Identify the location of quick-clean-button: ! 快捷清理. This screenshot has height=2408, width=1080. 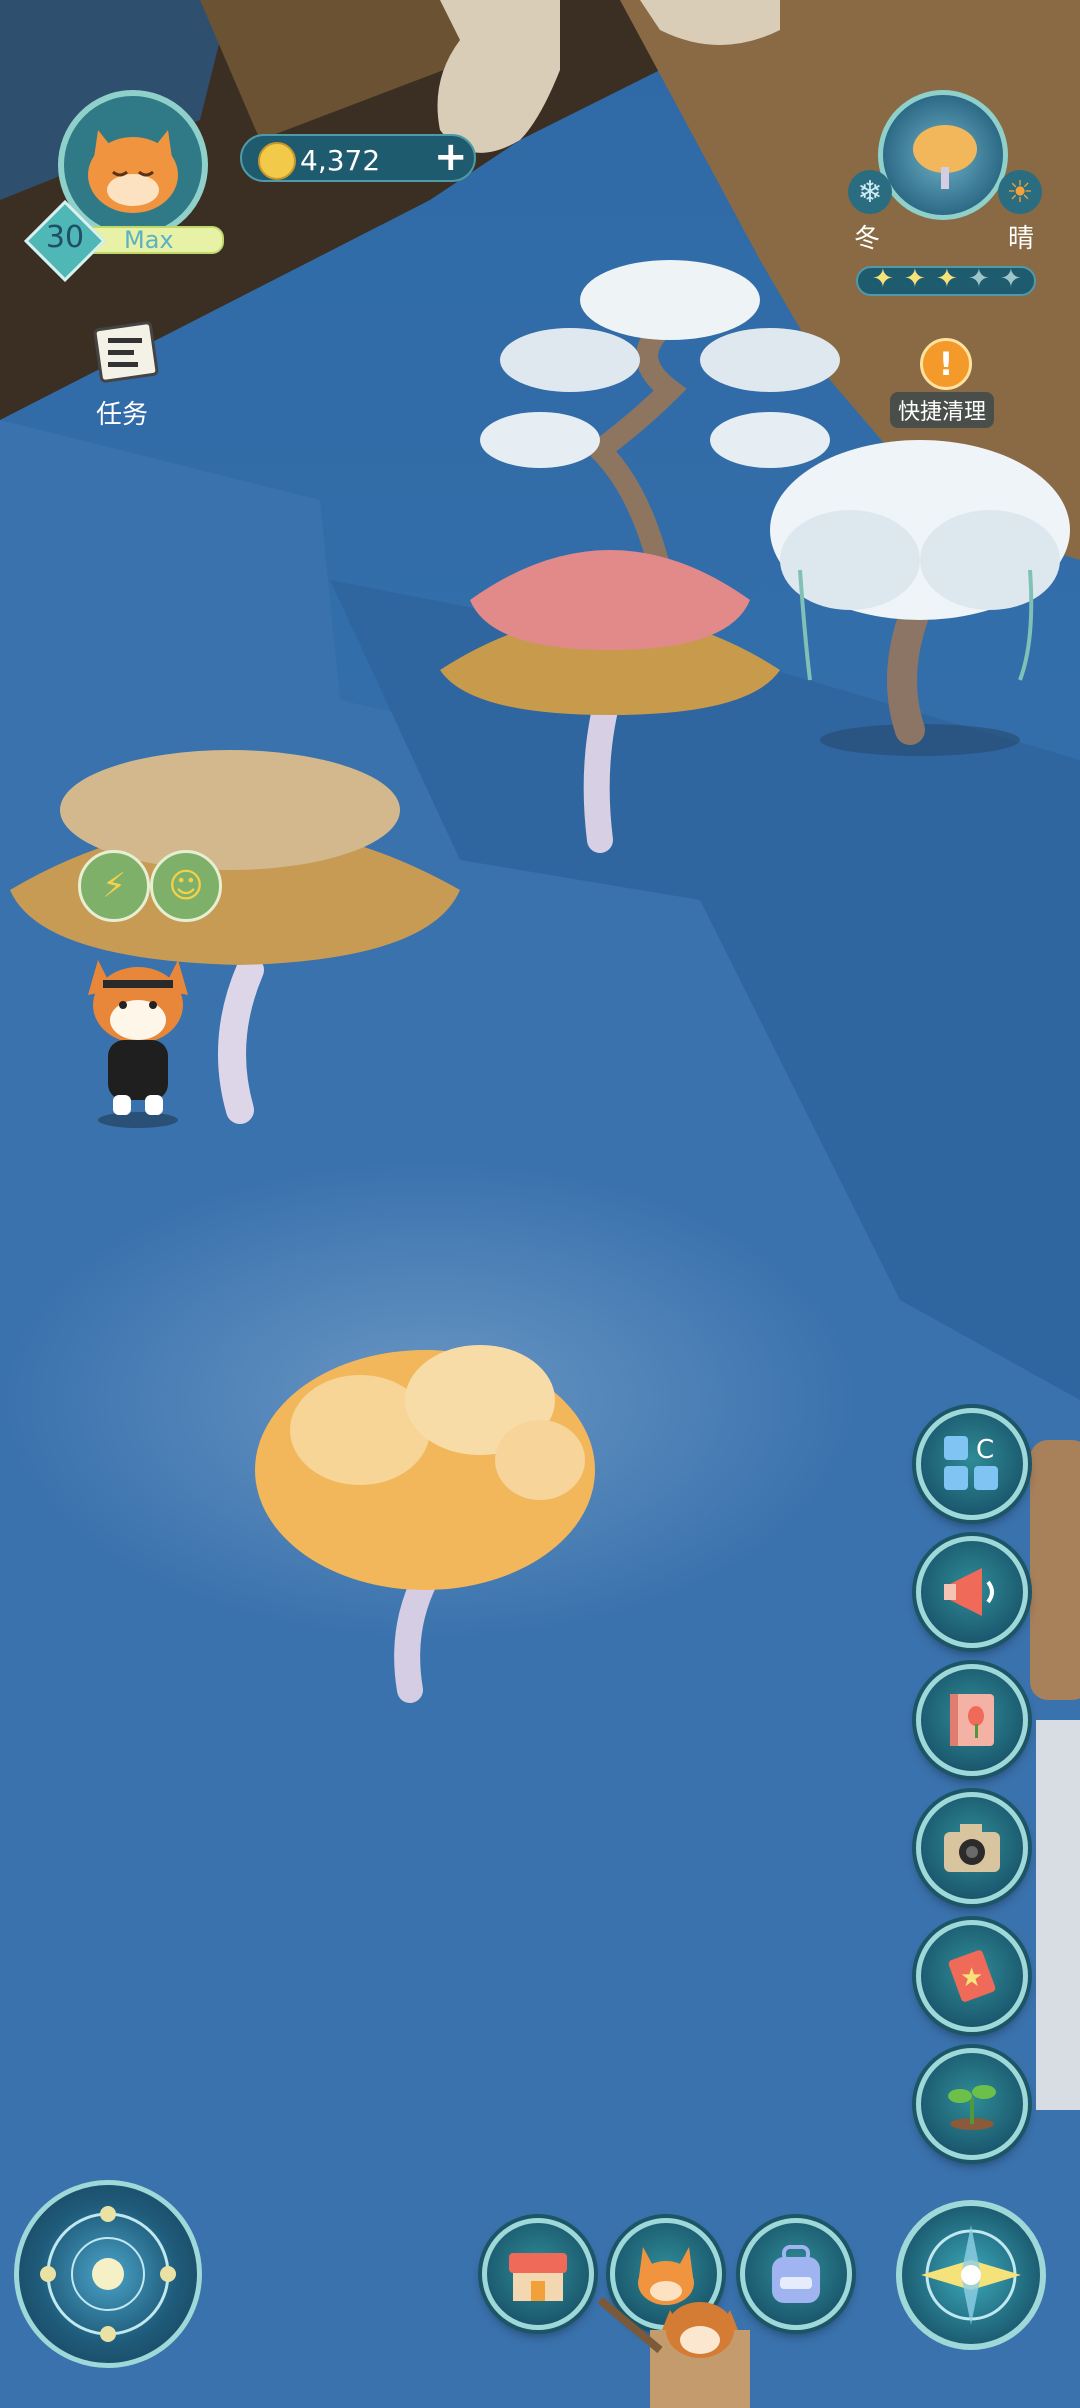
(950, 383).